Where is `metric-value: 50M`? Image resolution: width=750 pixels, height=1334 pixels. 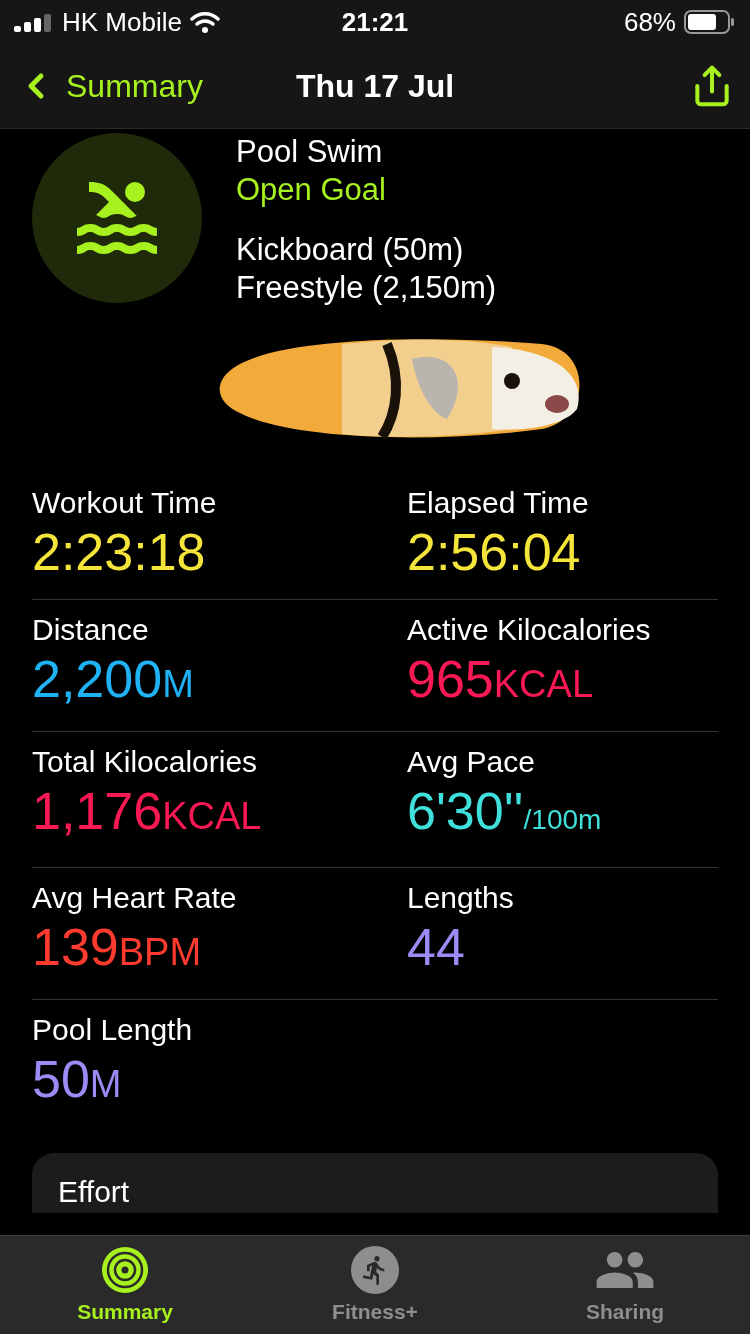 metric-value: 50M is located at coordinates (77, 1079).